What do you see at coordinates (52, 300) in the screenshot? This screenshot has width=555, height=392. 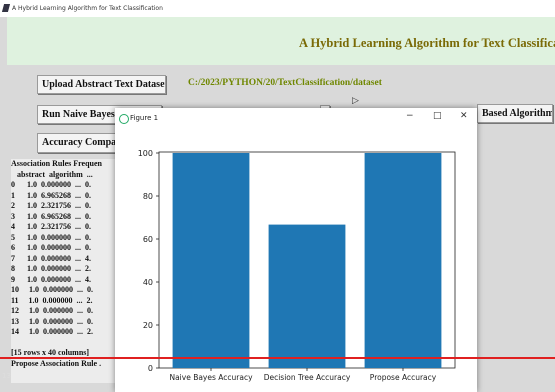 I see `output-line: 11 1.0 0.000000 ... 2.` at bounding box center [52, 300].